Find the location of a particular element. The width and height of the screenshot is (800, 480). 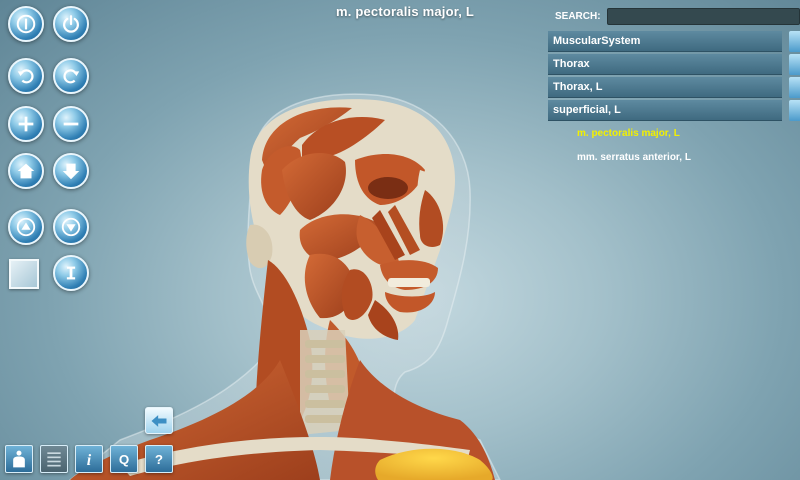

info-panel-button: i is located at coordinates (89, 459).